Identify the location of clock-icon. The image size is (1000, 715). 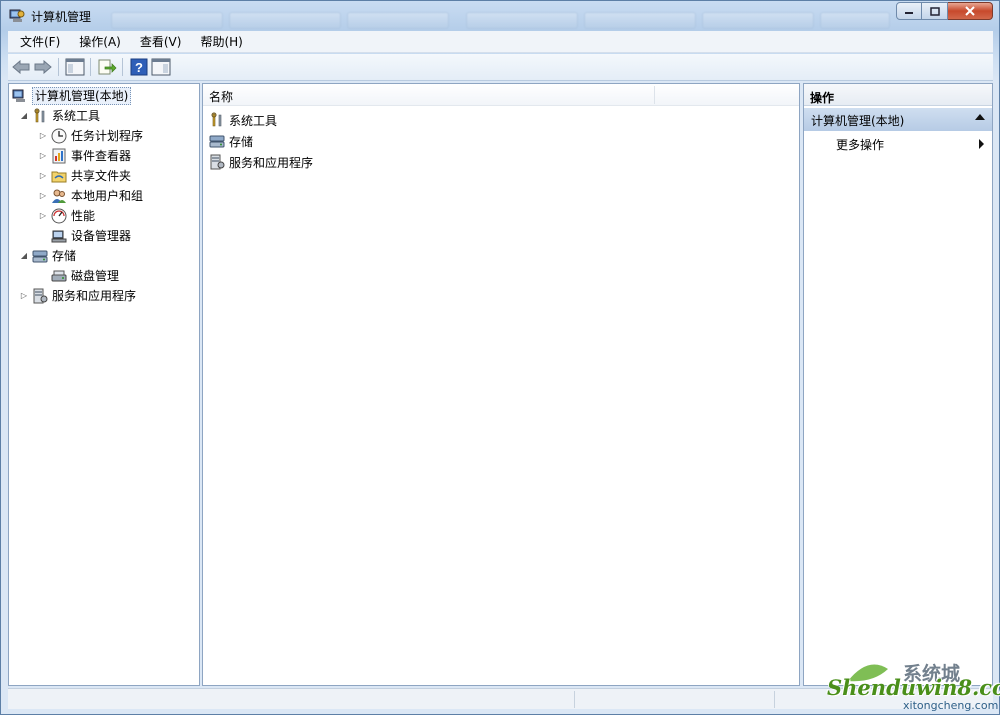
(59, 136).